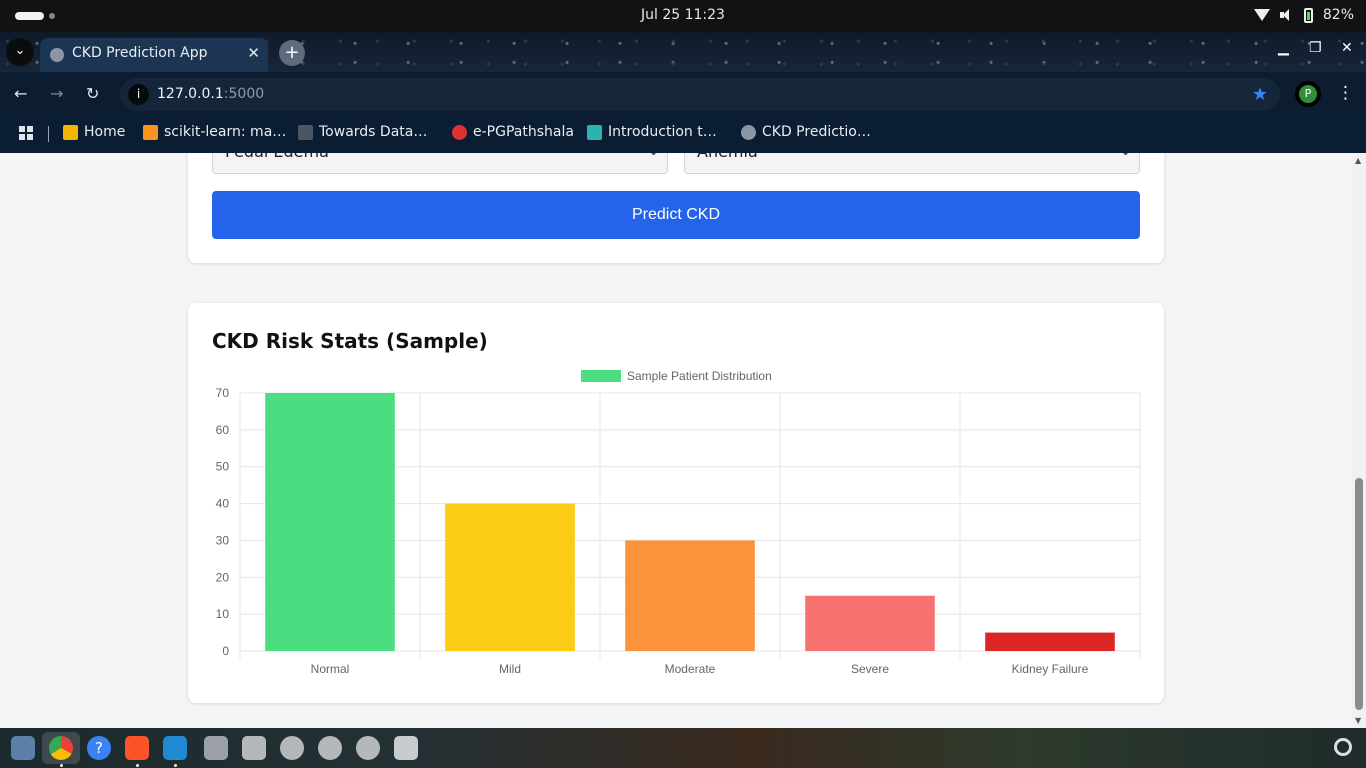 The height and width of the screenshot is (768, 1366). Describe the element at coordinates (140, 53) in the screenshot. I see `tab-title: CKD Prediction App` at that location.